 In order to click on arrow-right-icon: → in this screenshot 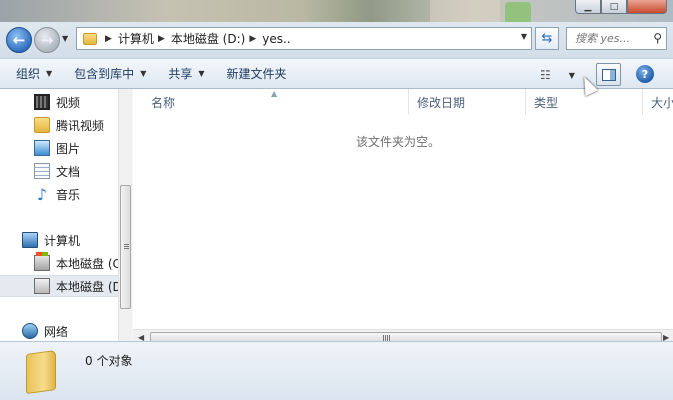, I will do `click(47, 40)`.